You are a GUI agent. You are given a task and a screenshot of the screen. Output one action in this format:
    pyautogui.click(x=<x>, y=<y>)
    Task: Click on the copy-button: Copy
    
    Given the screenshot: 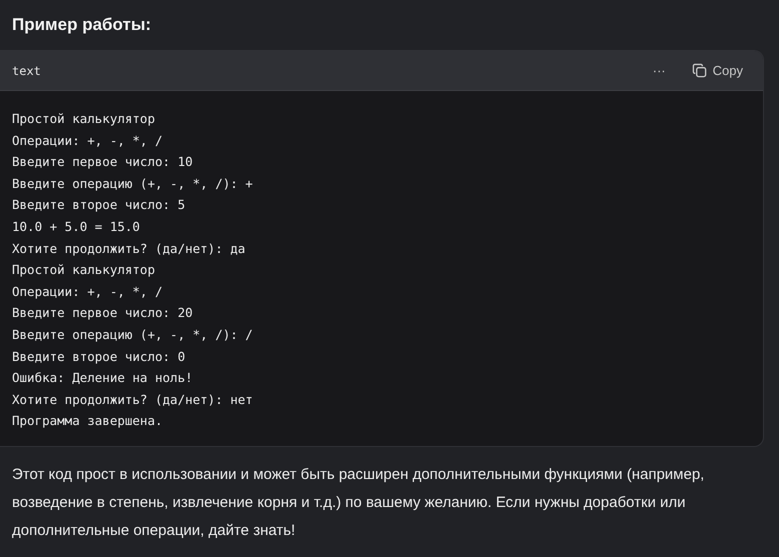 What is the action you would take?
    pyautogui.click(x=717, y=70)
    